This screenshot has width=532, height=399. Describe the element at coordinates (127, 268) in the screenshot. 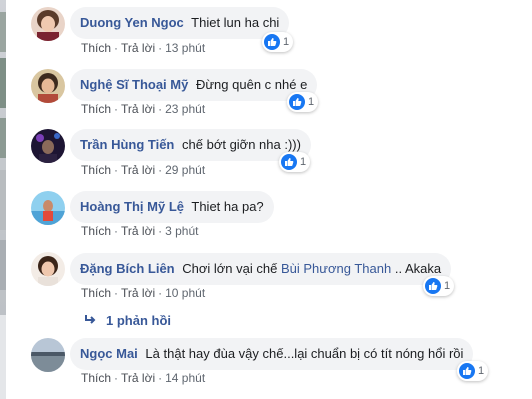

I see `comment-author: Đặng Bích Liên` at that location.